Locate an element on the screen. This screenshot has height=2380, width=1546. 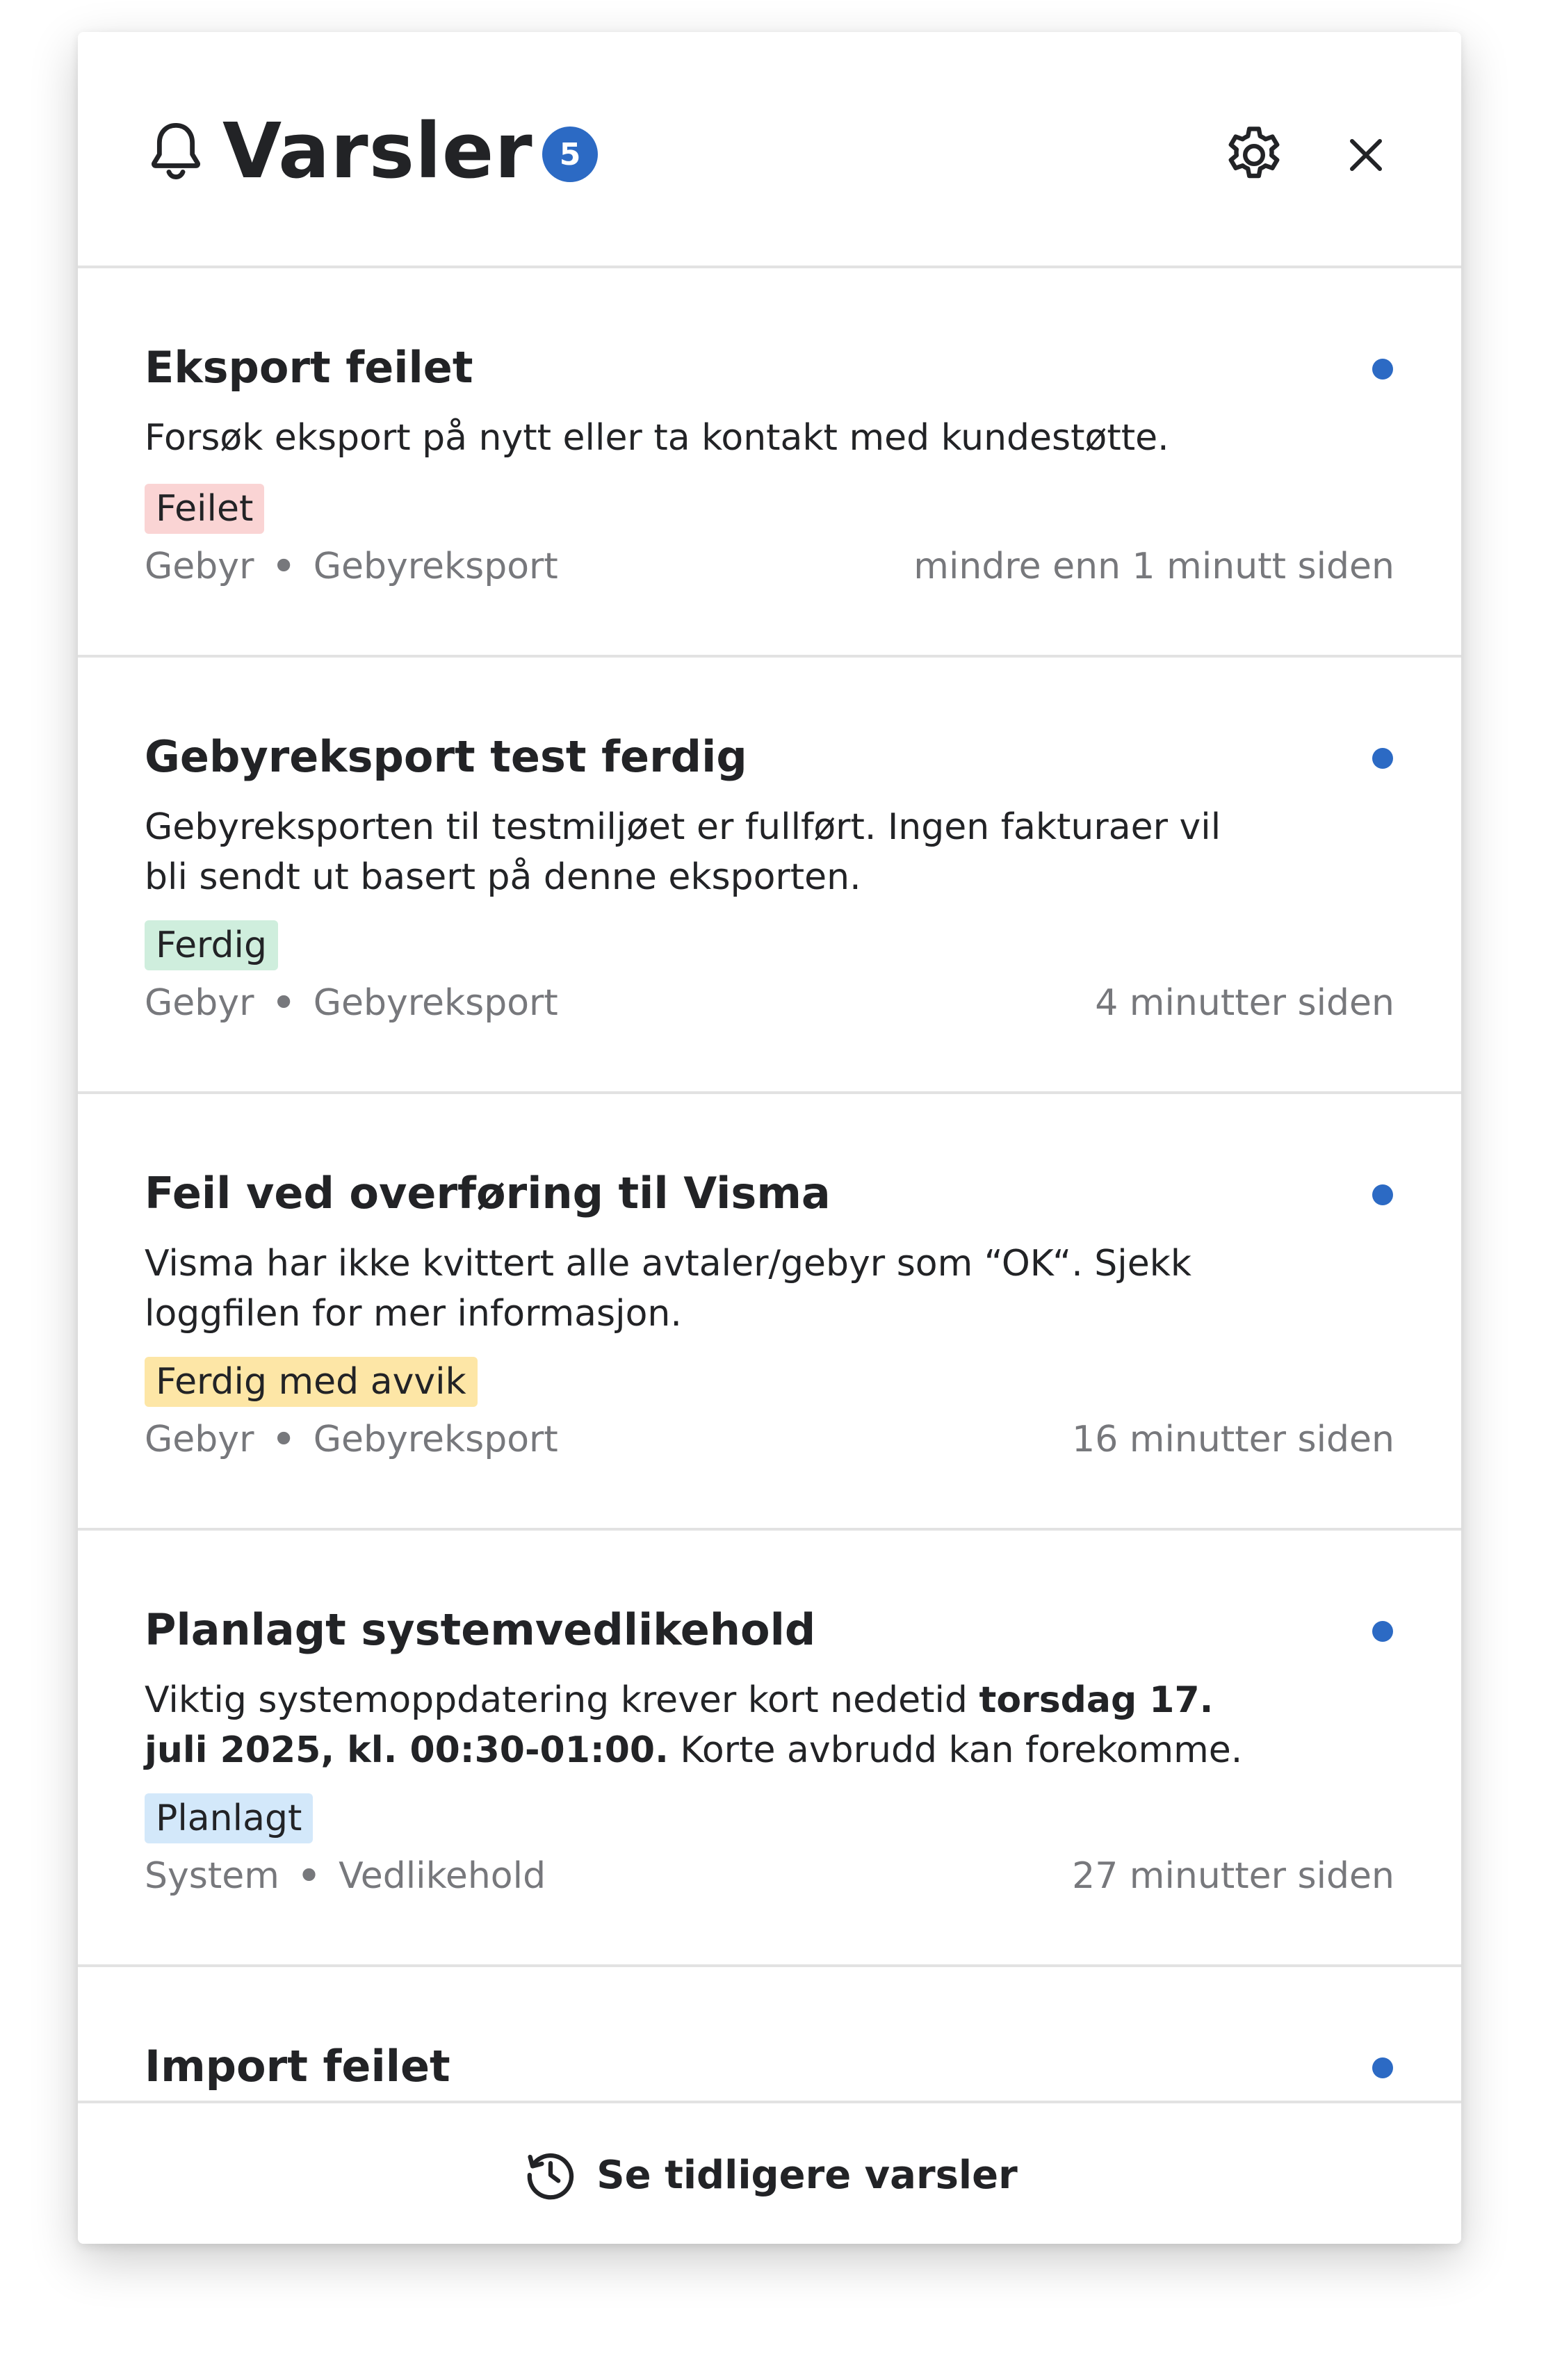
notification-source: Vedlikehold is located at coordinates (442, 1876).